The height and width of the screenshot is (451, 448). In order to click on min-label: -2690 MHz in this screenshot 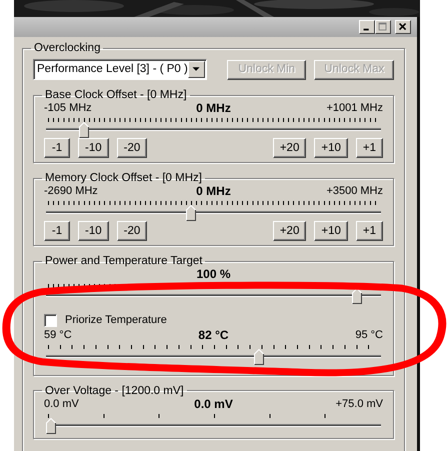, I will do `click(71, 191)`.